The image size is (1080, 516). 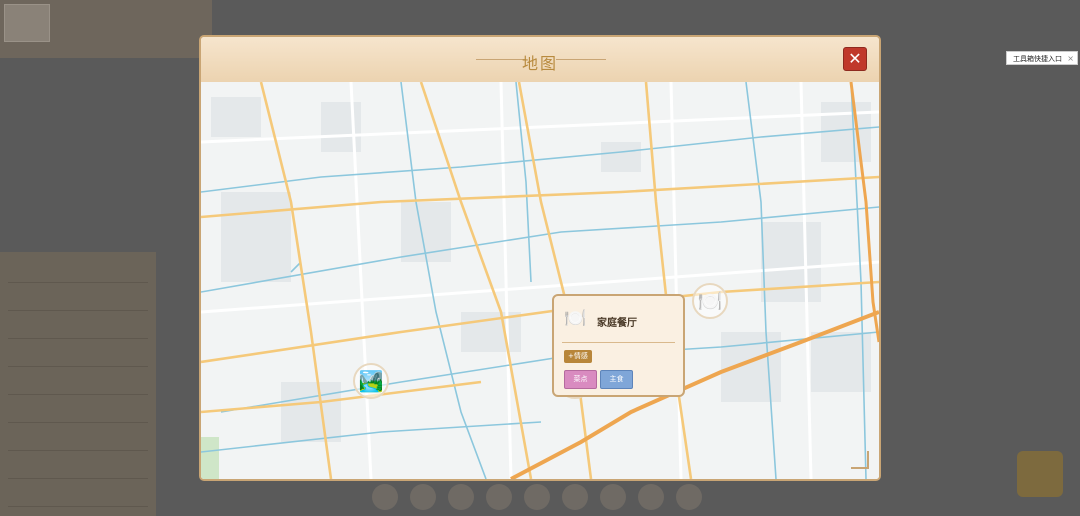 I want to click on popup-divider, so click(x=618, y=342).